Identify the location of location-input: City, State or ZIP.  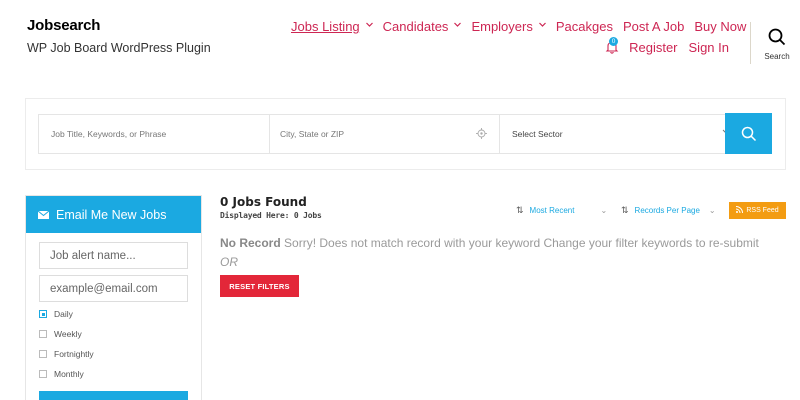
(384, 134).